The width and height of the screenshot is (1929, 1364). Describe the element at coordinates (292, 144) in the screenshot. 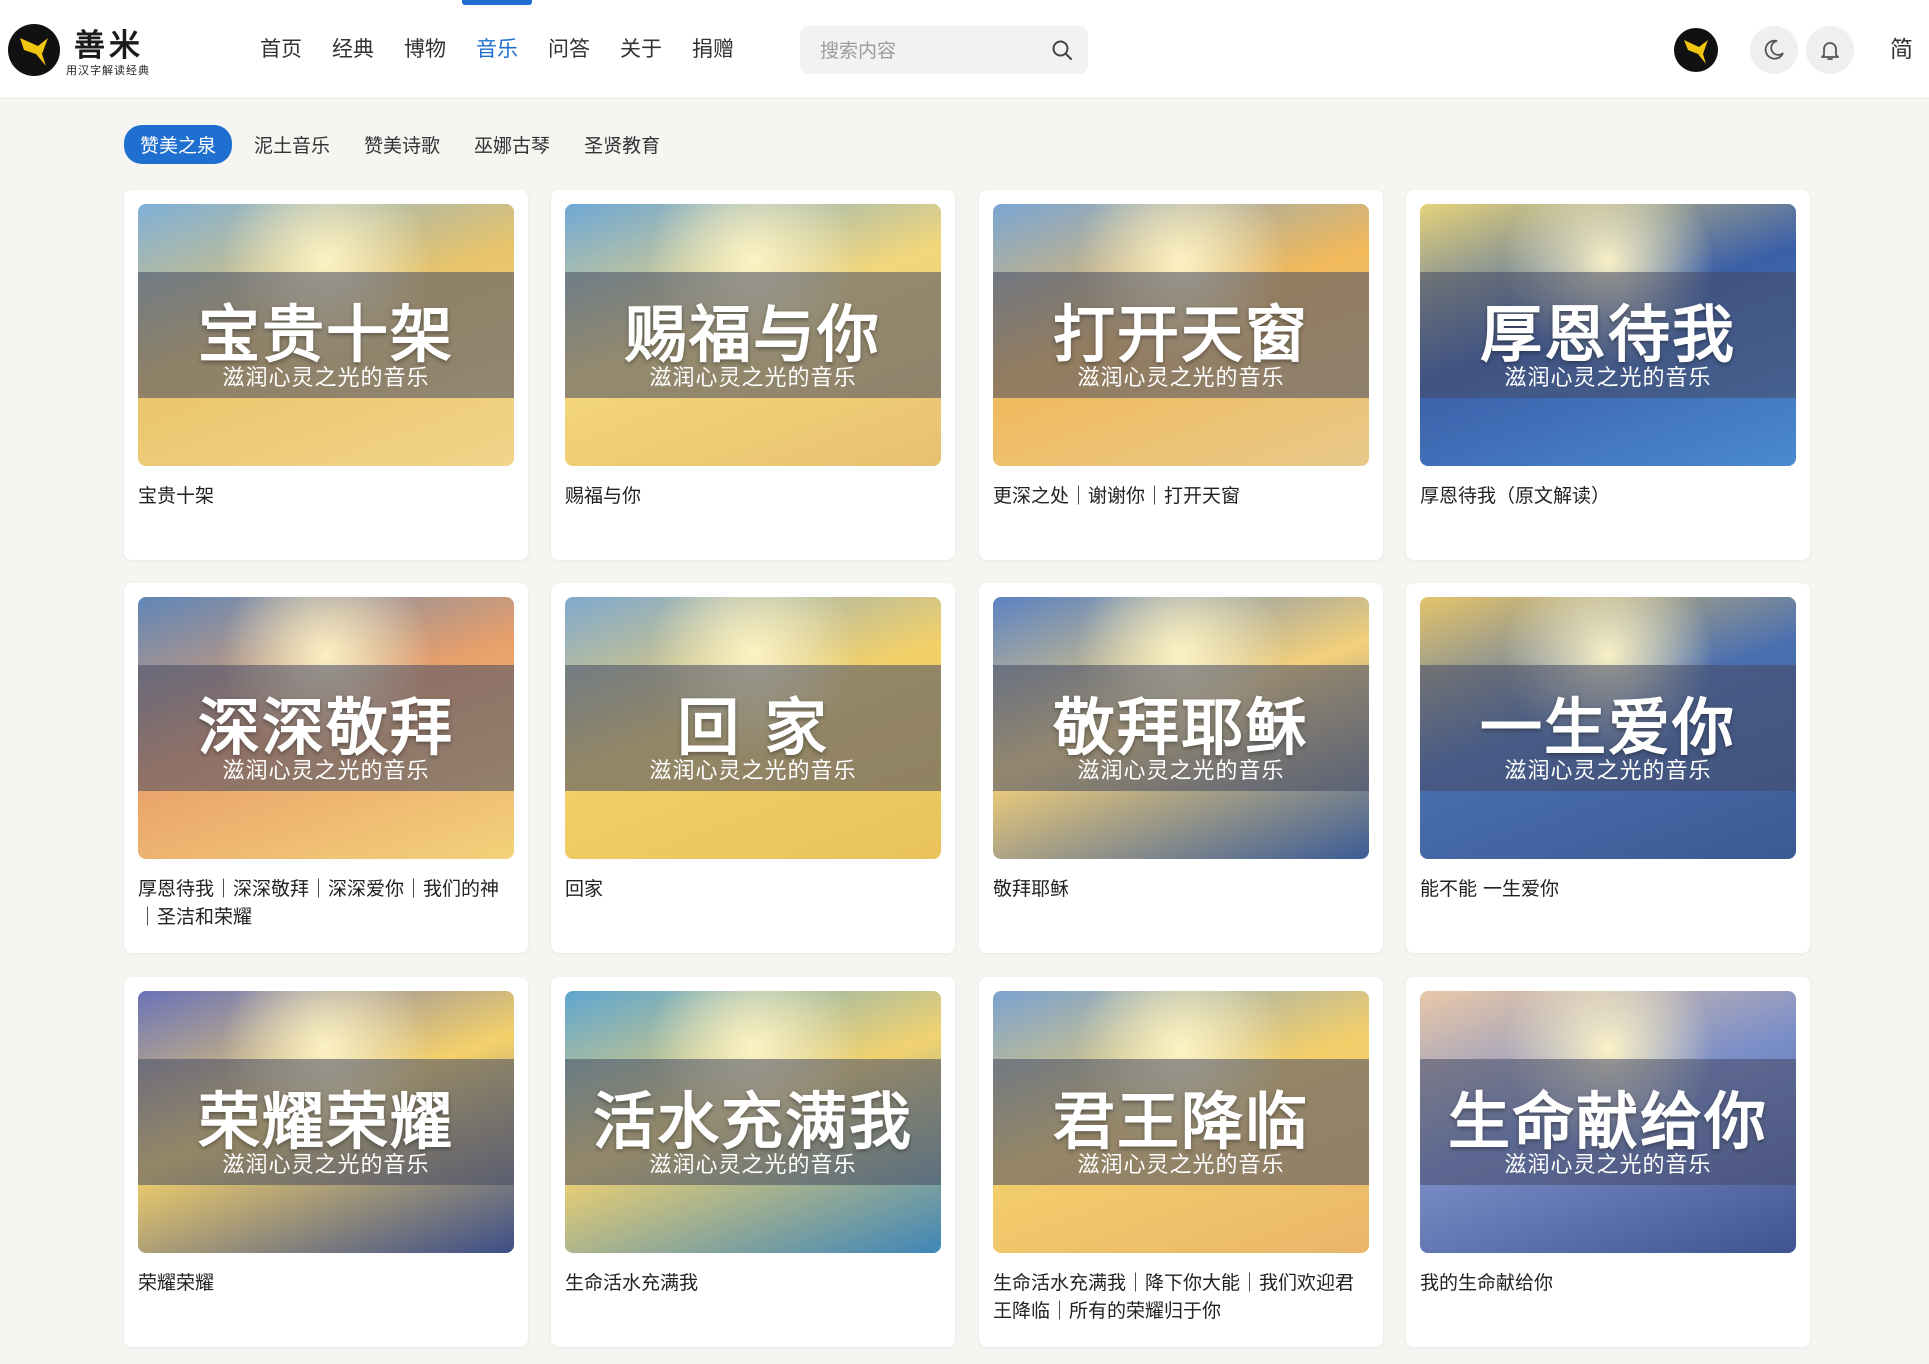

I see `category-tab: 泥土音乐` at that location.